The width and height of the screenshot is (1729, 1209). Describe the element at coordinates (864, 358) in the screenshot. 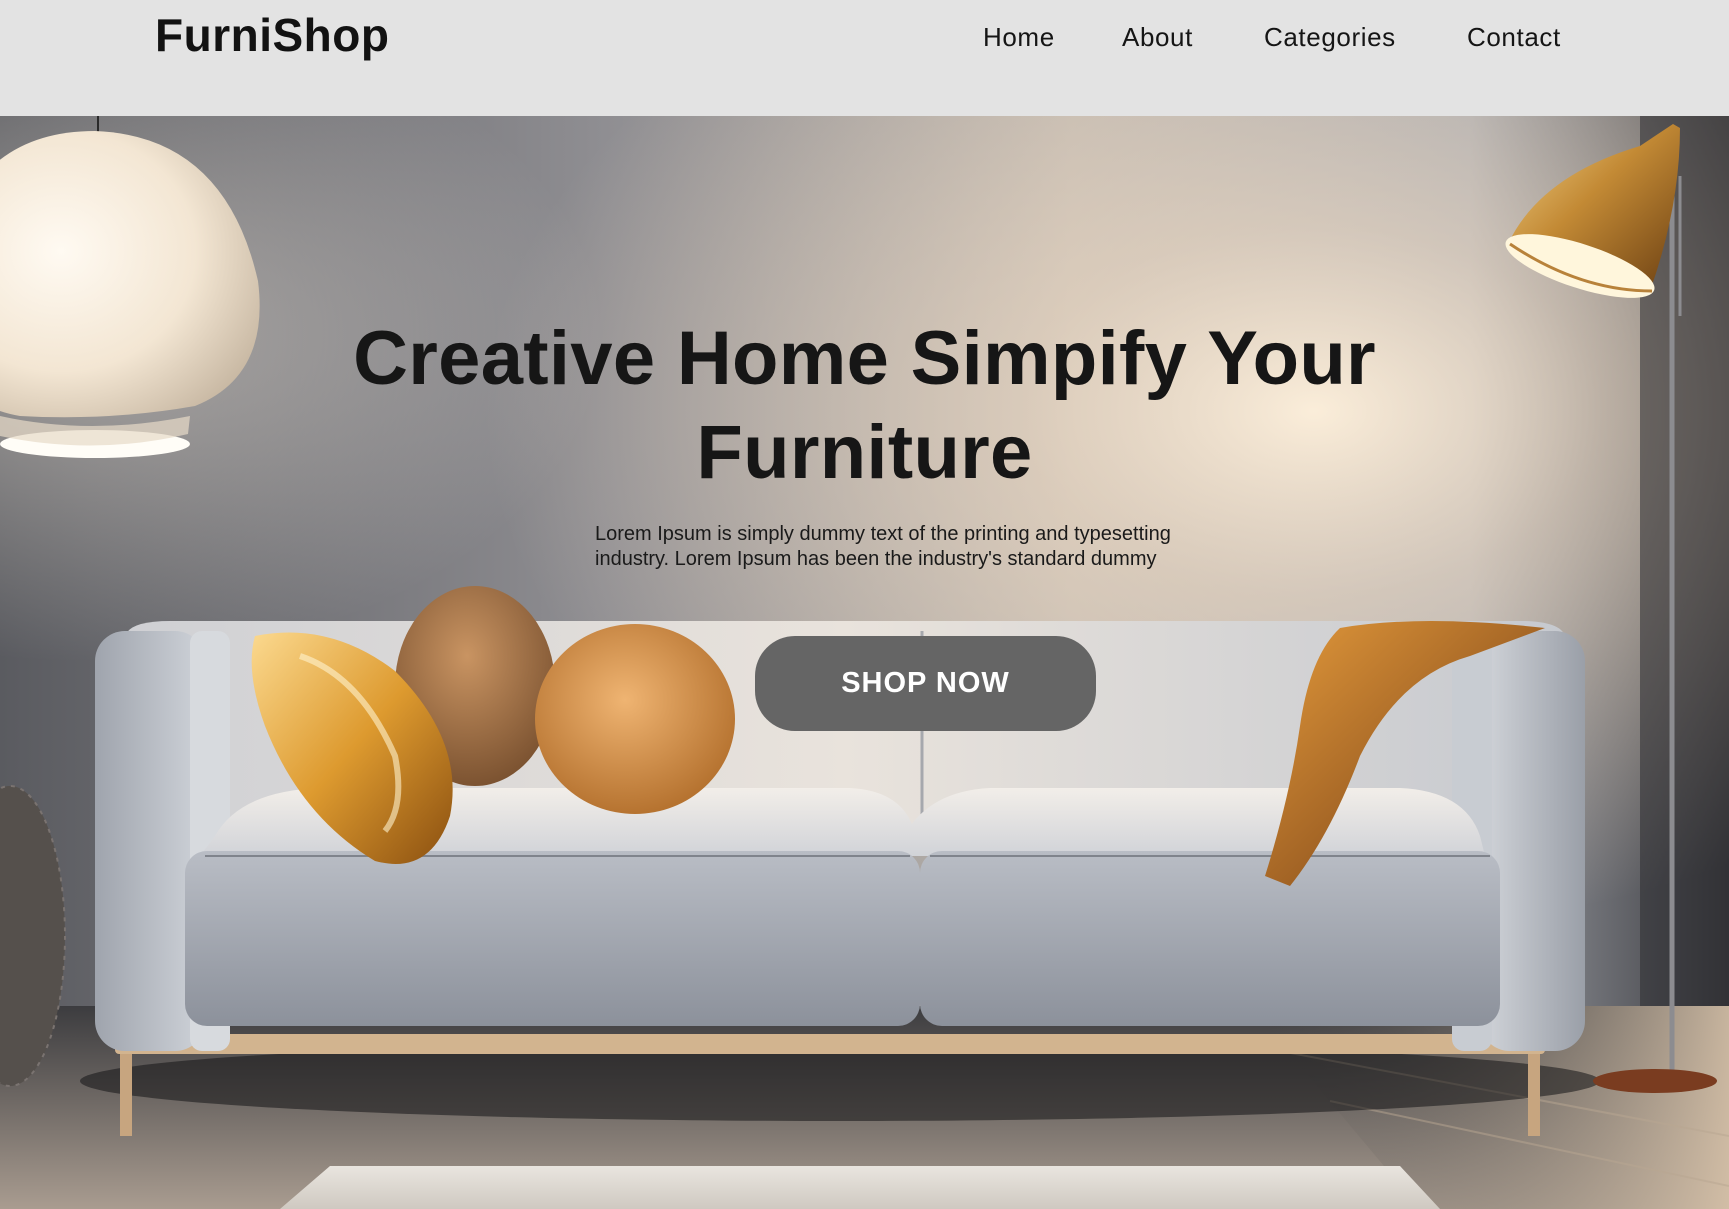

I see `hero-title-line-1: Creative Home Simpify Your` at that location.